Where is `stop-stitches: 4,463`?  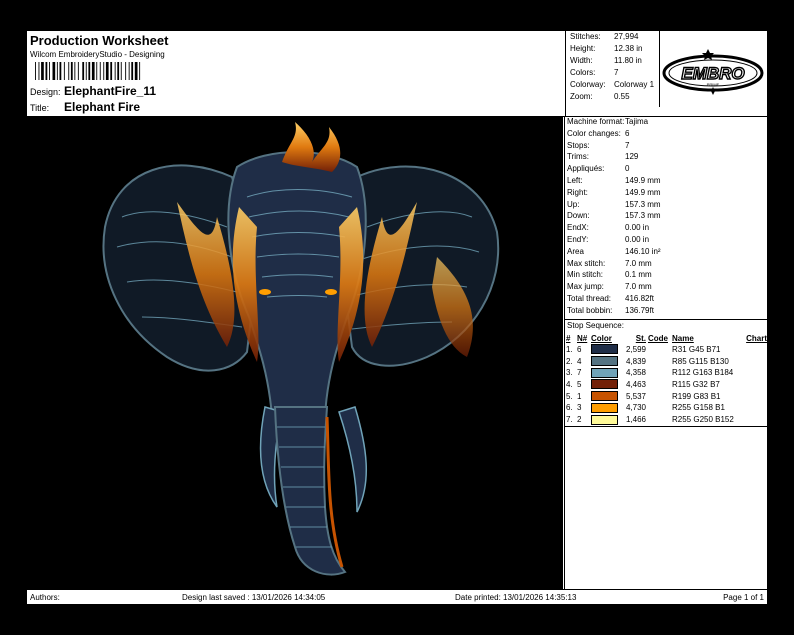 stop-stitches: 4,463 is located at coordinates (635, 384).